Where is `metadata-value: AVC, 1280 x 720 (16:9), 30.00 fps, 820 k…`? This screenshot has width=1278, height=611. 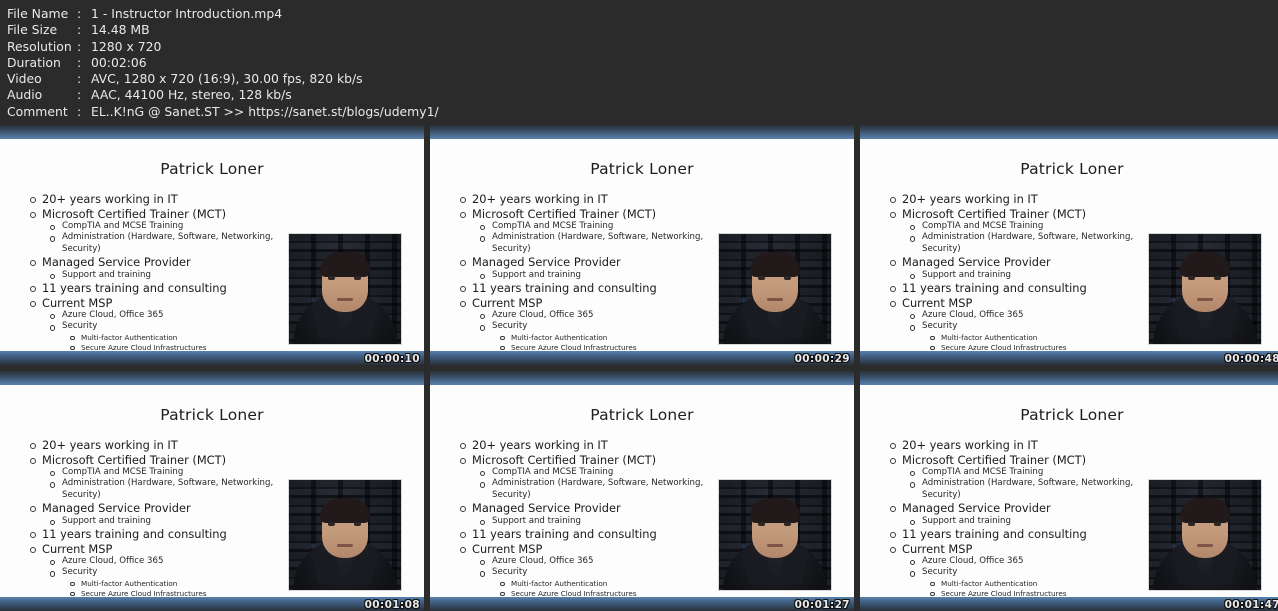
metadata-value: AVC, 1280 x 720 (16:9), 30.00 fps, 820 k… is located at coordinates (227, 79).